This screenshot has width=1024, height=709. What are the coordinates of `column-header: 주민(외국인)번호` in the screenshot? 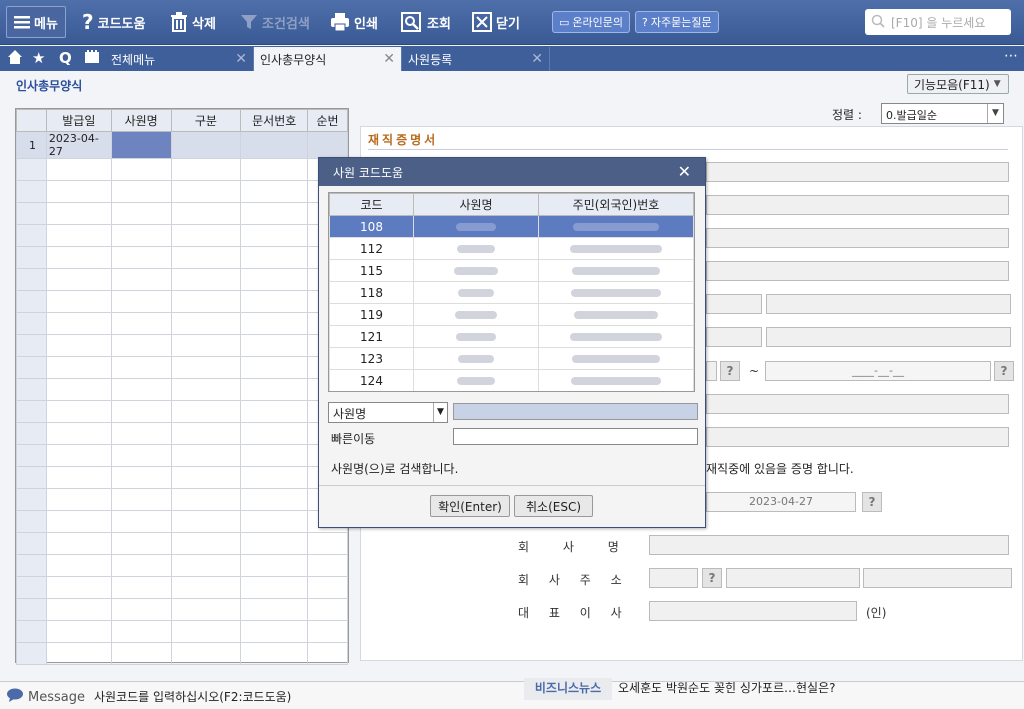 It's located at (616, 204).